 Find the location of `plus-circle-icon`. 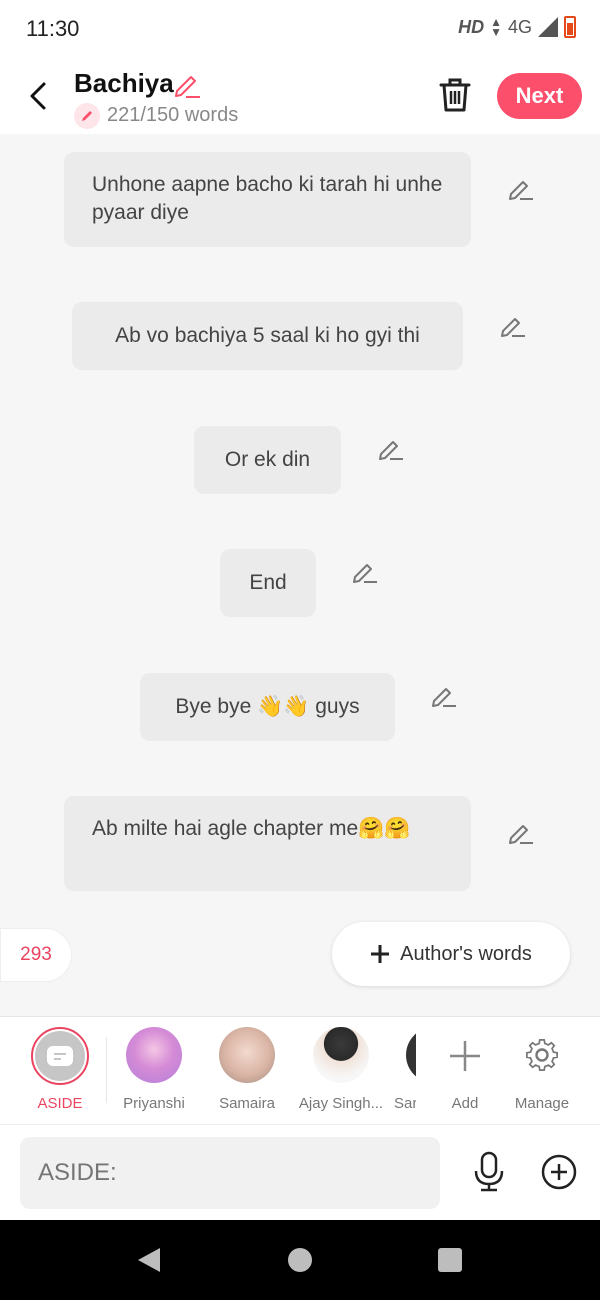

plus-circle-icon is located at coordinates (559, 1172).